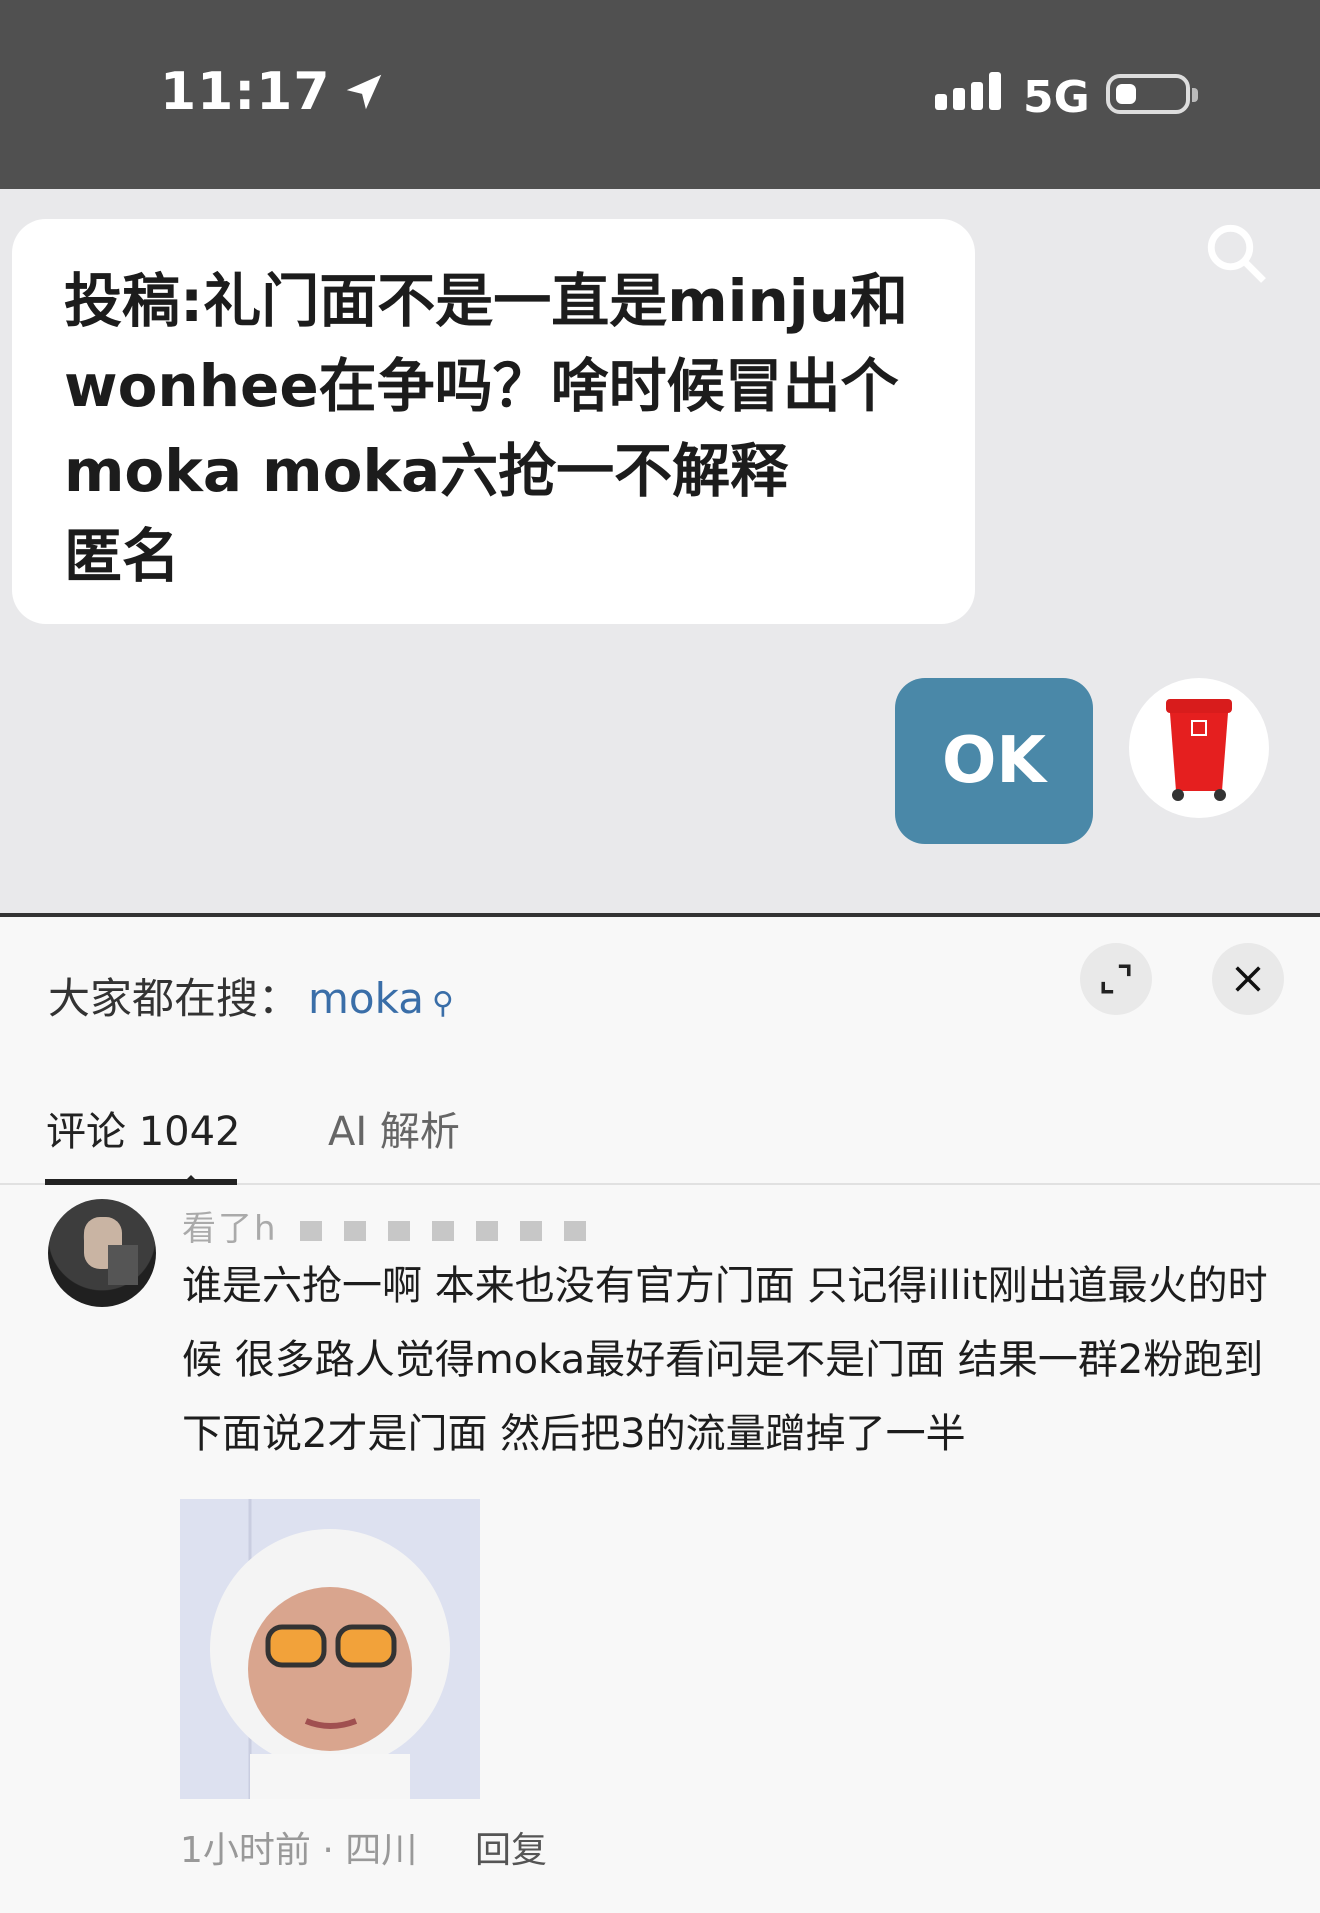  I want to click on trash-bin-button, so click(1199, 748).